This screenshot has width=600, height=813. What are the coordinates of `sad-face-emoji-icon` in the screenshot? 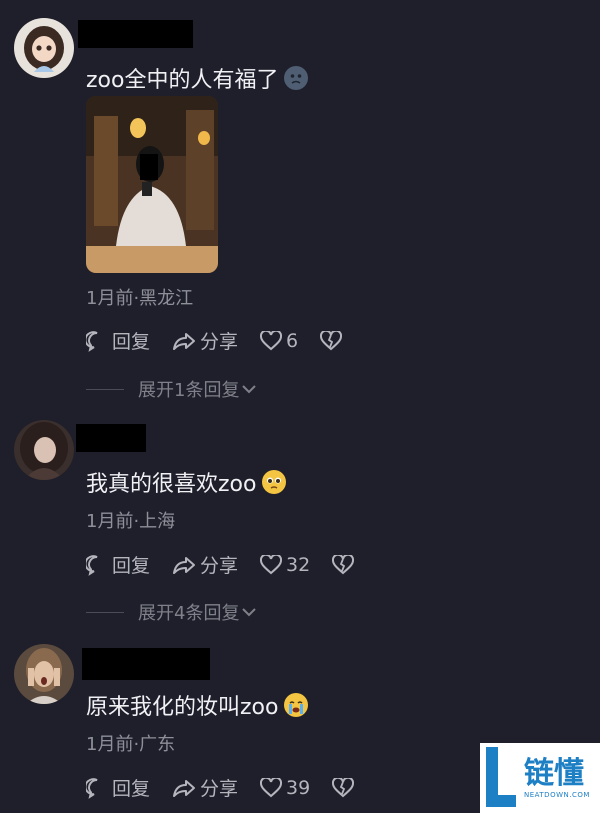 It's located at (296, 78).